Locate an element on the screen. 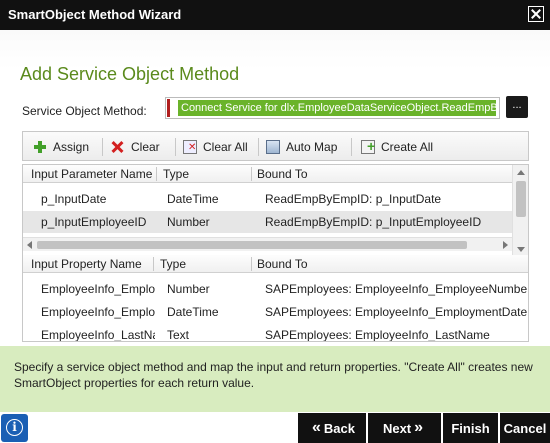 The height and width of the screenshot is (443, 550). next-button: Next » is located at coordinates (404, 428).